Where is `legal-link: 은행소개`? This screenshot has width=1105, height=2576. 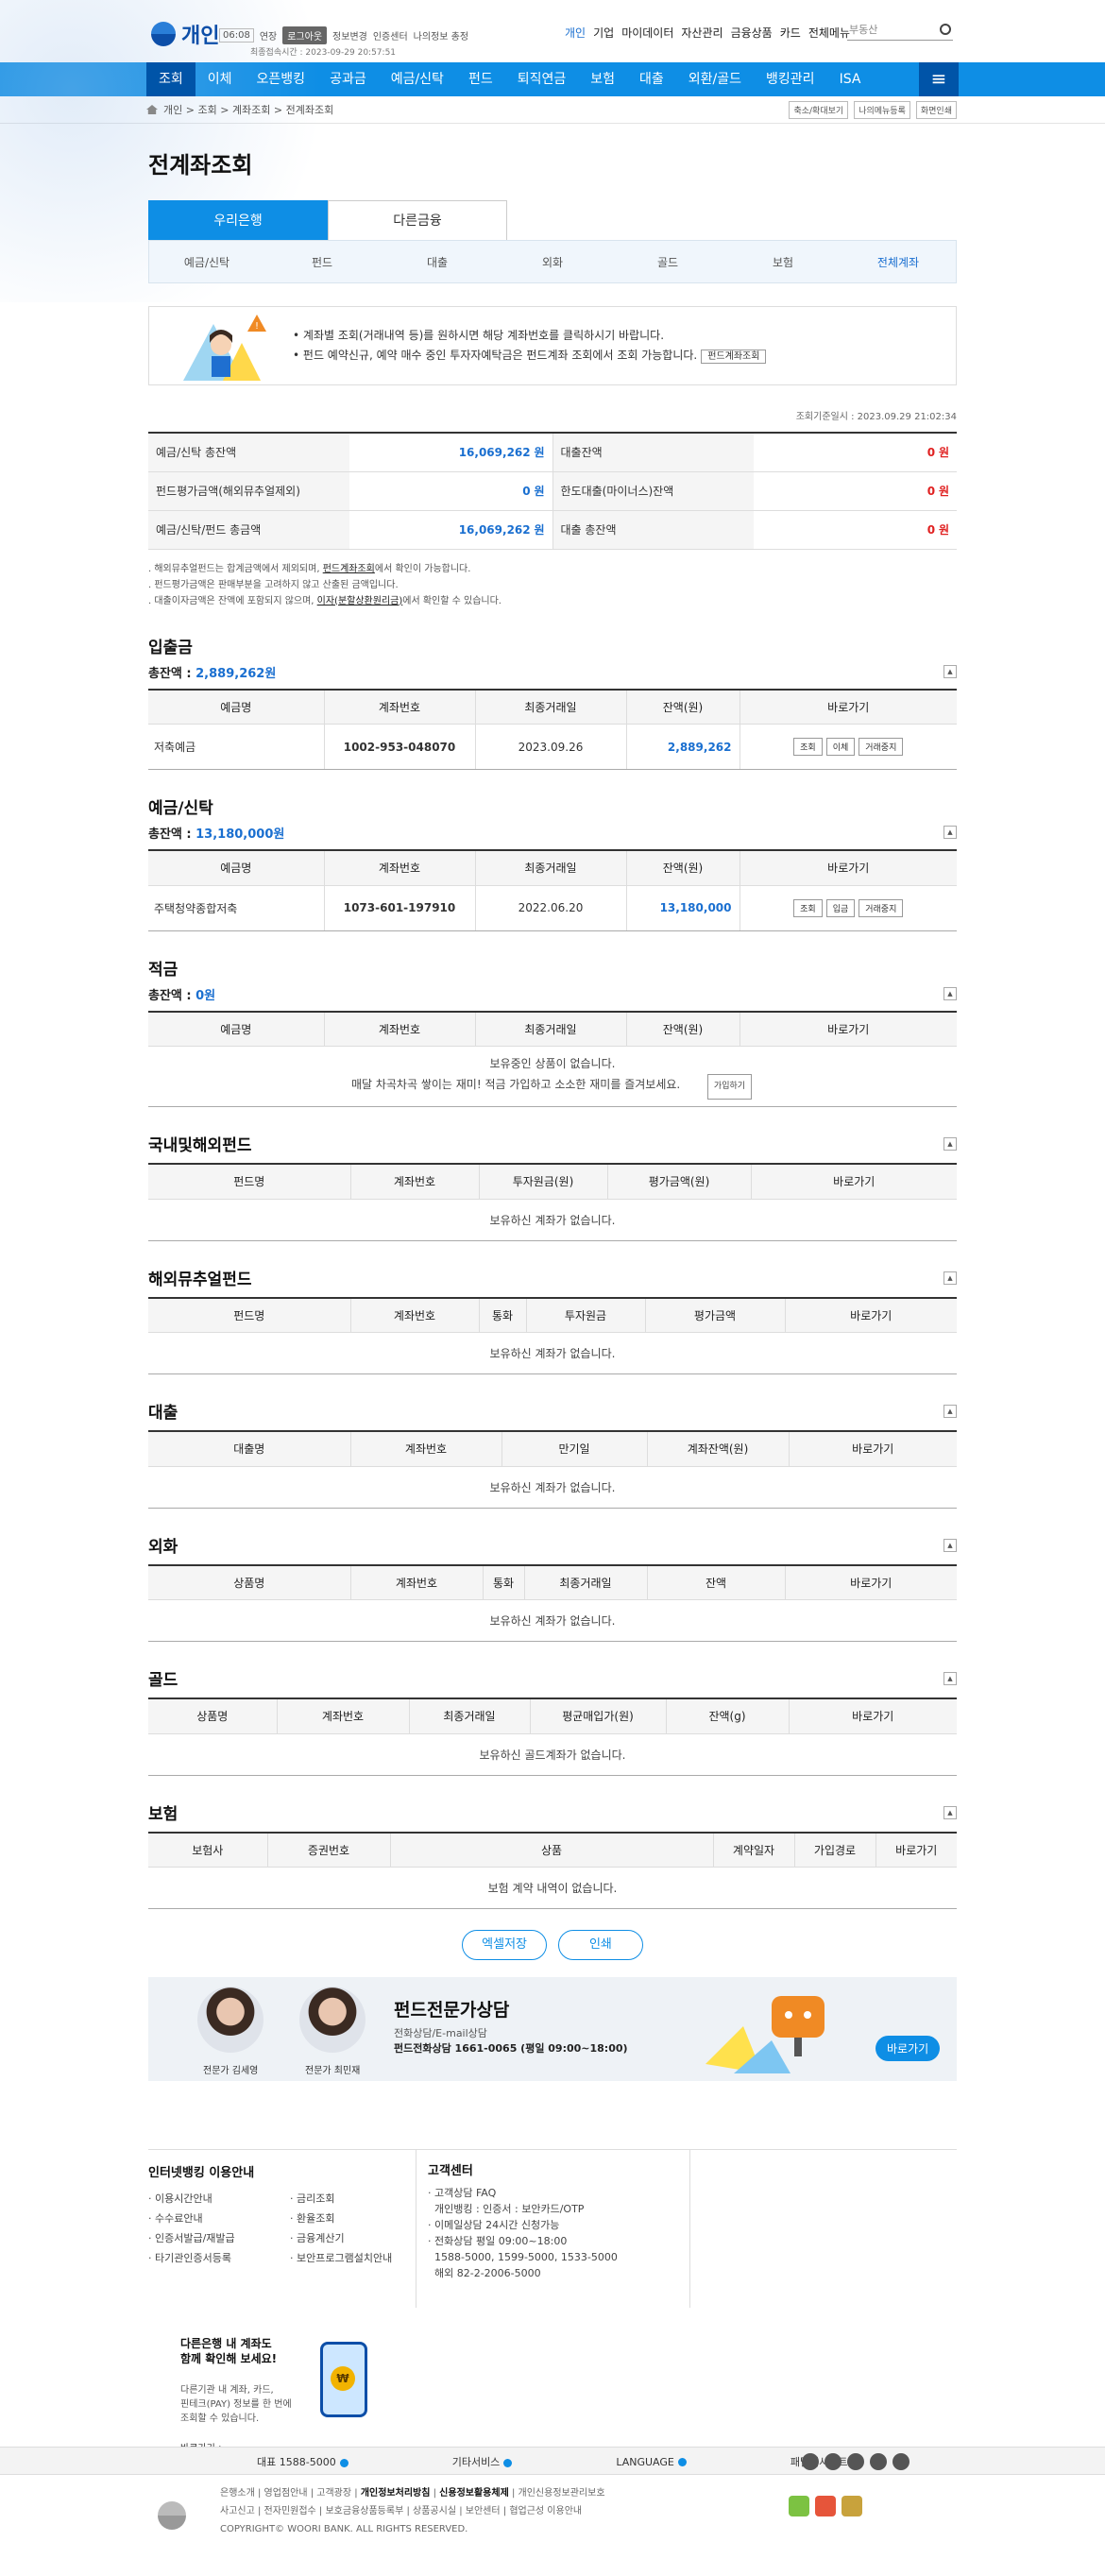 legal-link: 은행소개 is located at coordinates (237, 2493).